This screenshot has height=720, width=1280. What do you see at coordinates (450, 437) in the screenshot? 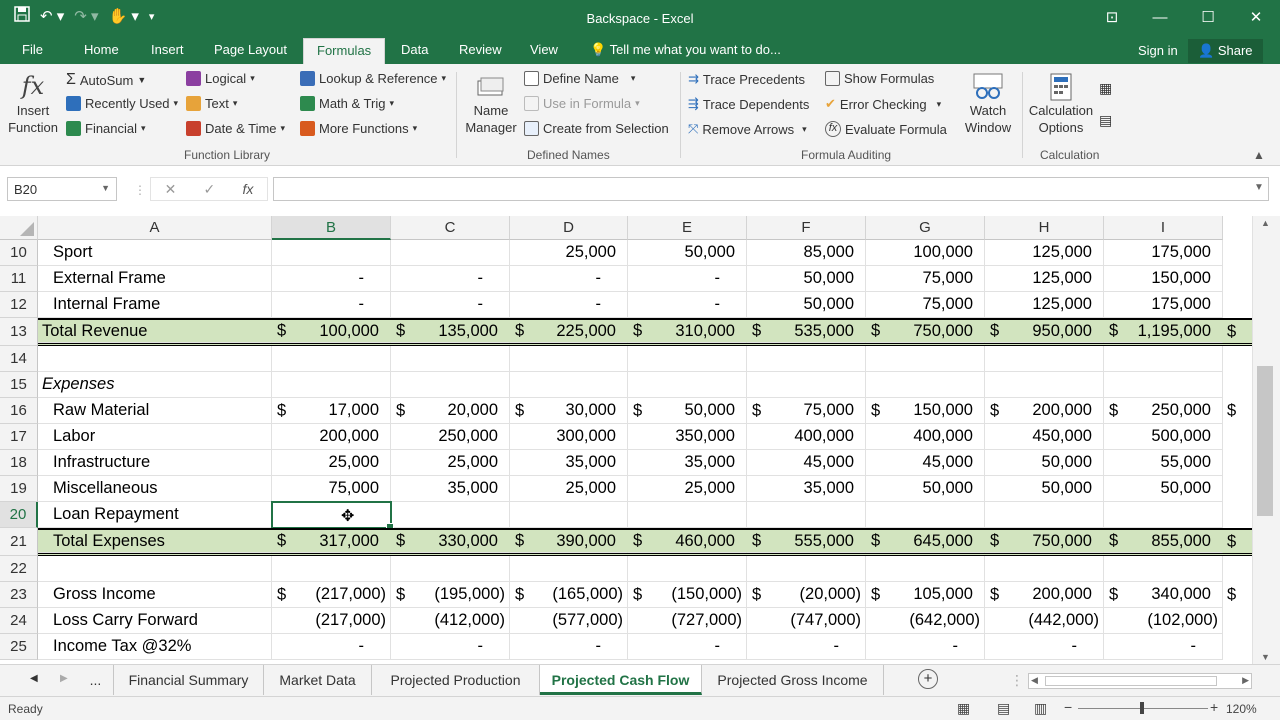
I see `data-cell: 250,000` at bounding box center [450, 437].